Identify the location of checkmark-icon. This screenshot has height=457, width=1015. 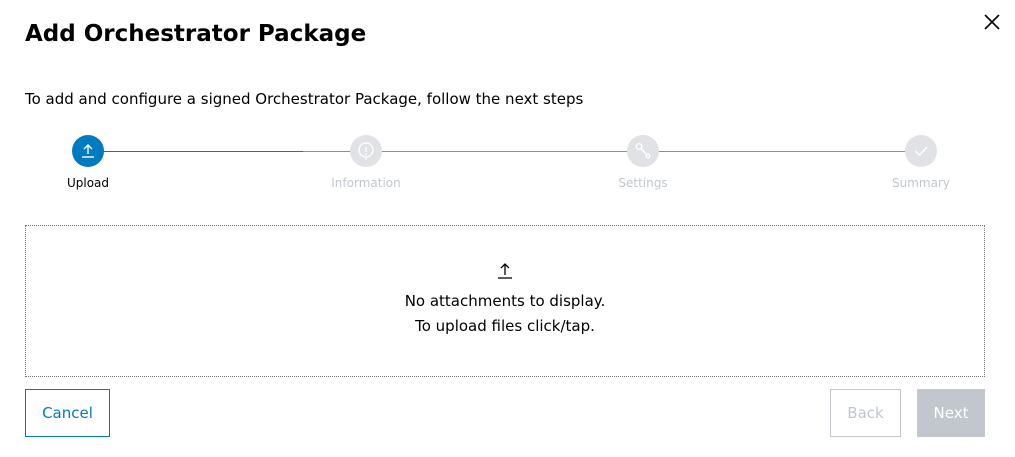
(921, 151).